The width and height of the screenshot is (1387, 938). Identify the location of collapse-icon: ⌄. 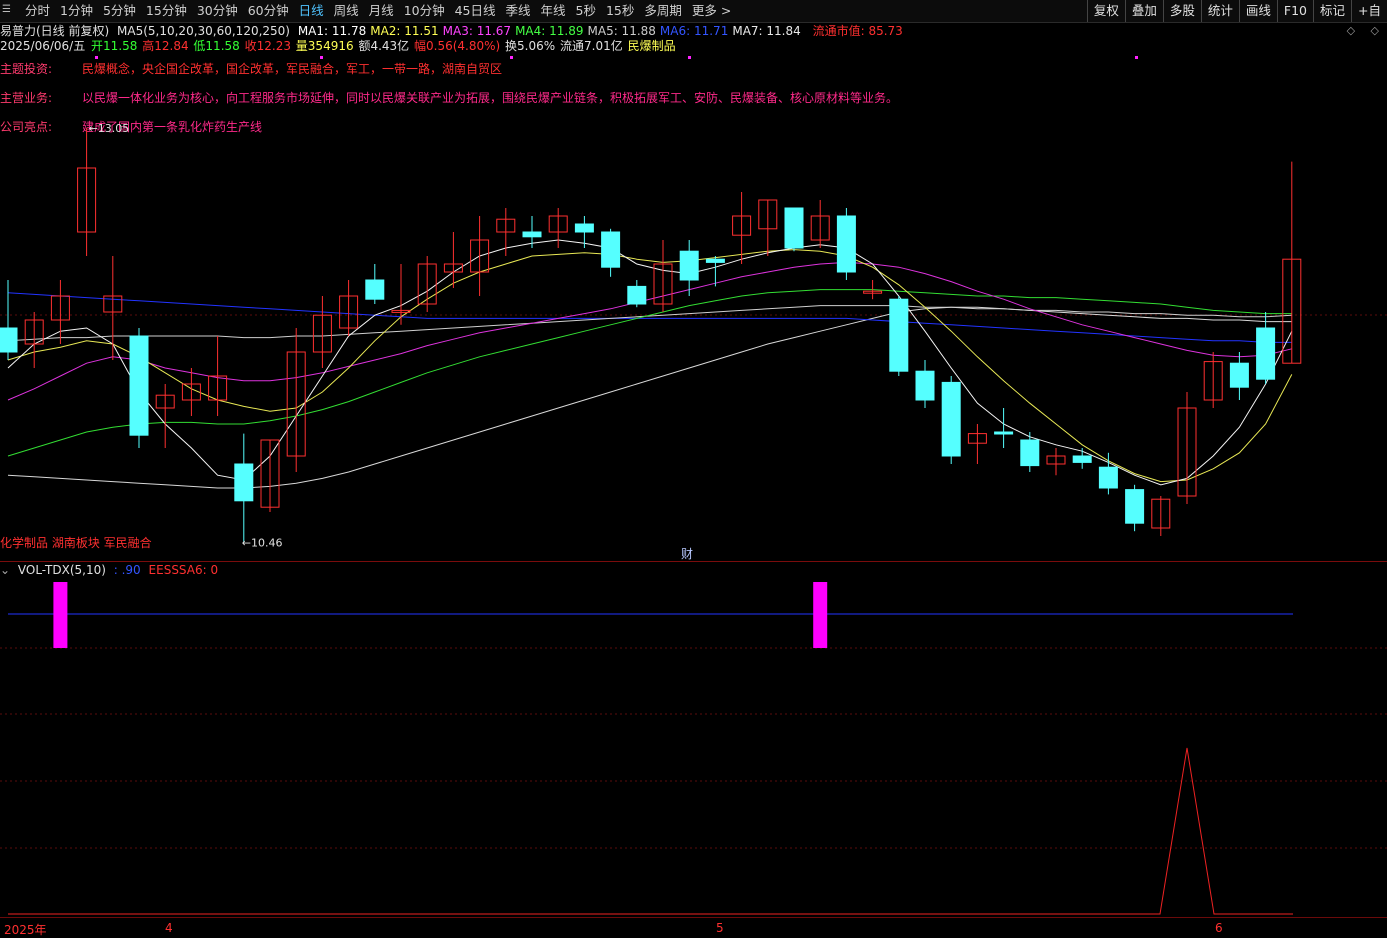
(5, 570).